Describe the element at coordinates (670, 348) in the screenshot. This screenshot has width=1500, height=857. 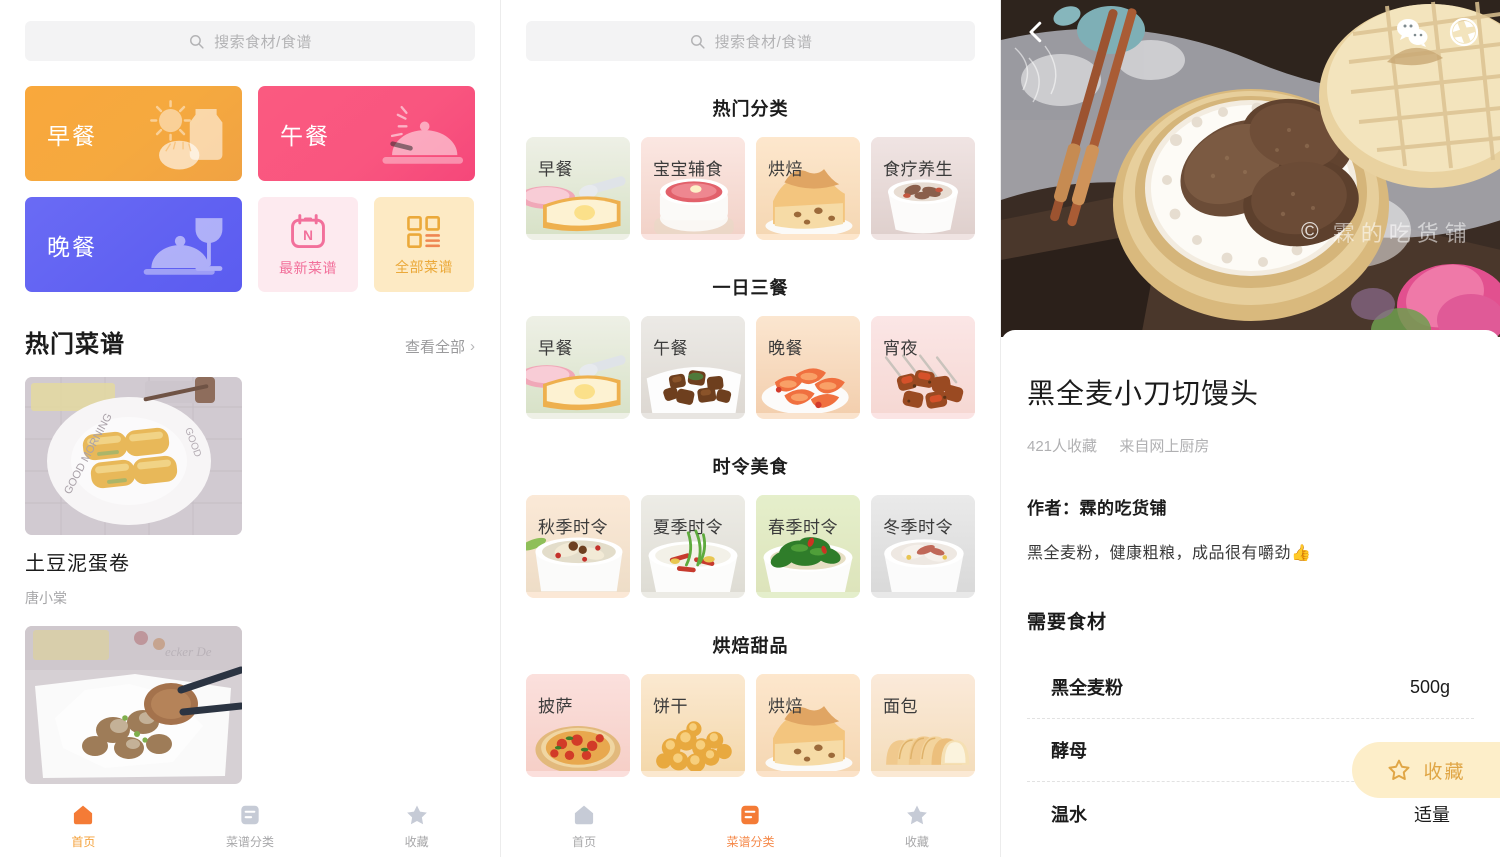
I see `category-cell-label: 午餐` at that location.